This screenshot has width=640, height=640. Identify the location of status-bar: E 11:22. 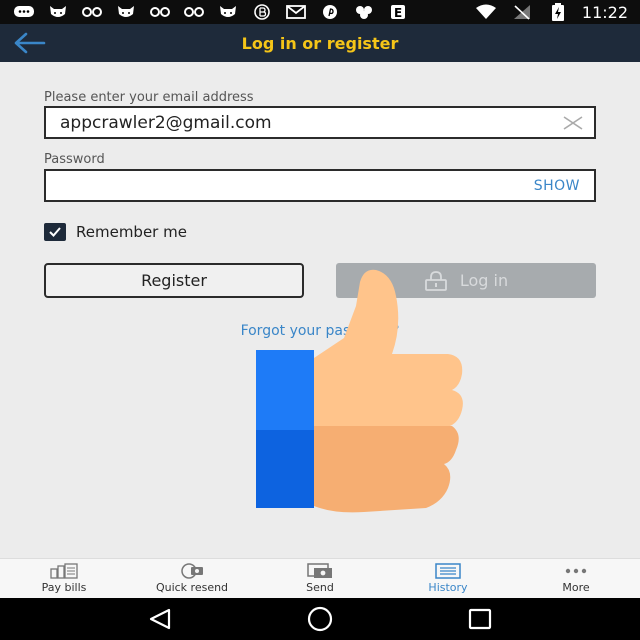
(320, 12).